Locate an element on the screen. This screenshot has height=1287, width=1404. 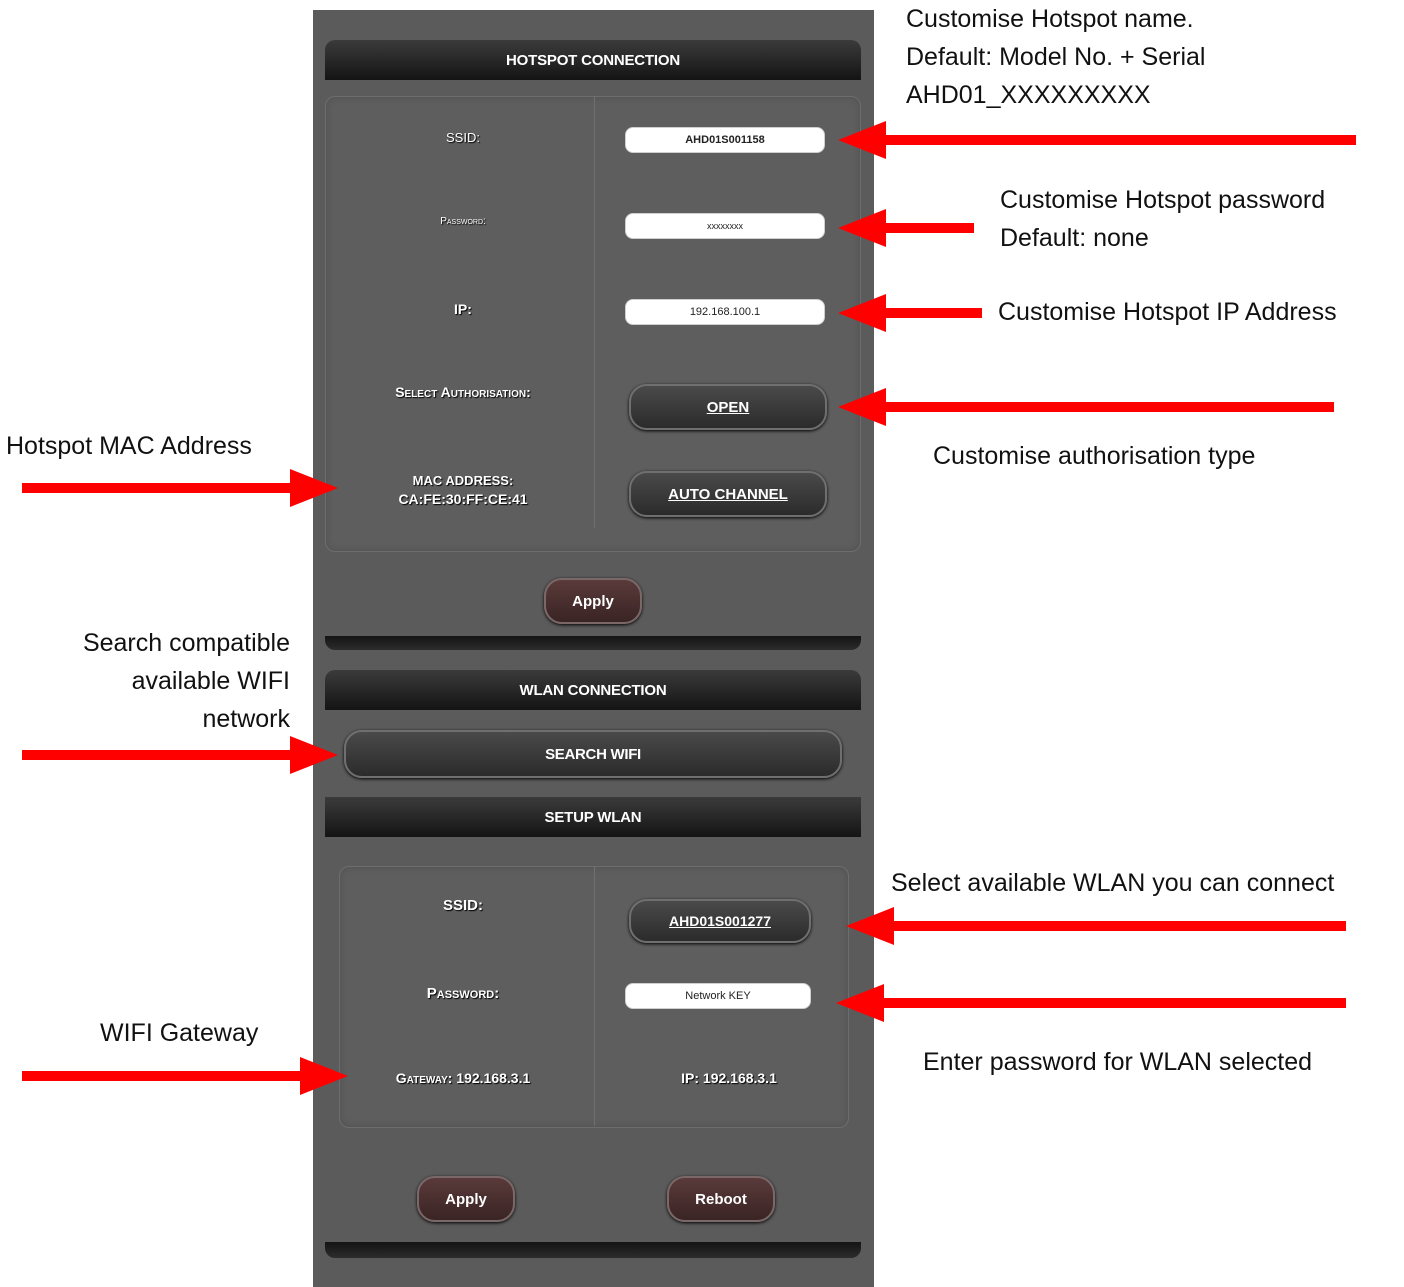
note-mac-address: Hotspot MAC Address is located at coordinates (129, 446).